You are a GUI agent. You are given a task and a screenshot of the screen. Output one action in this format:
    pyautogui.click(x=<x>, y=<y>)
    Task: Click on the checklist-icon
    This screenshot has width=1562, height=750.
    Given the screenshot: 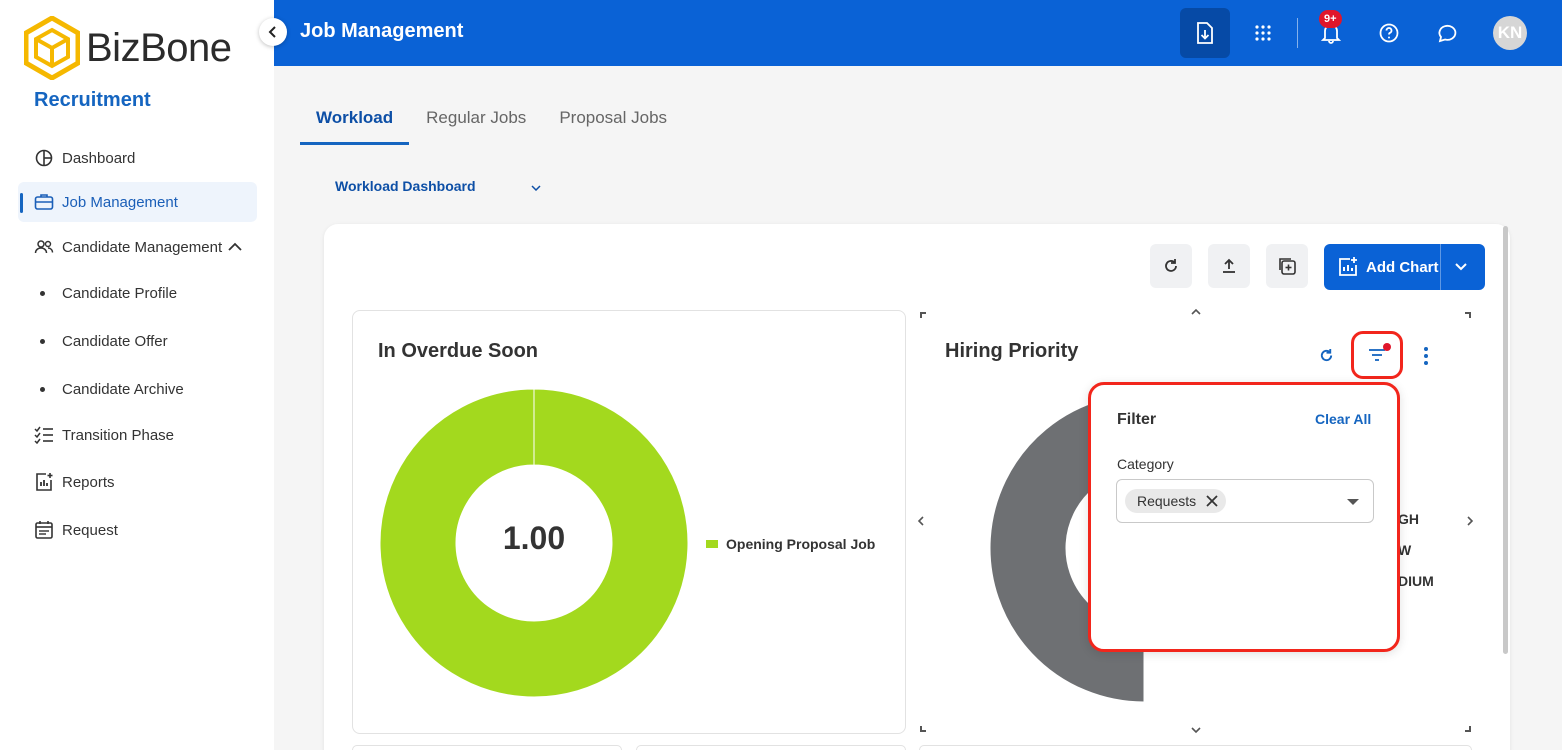 What is the action you would take?
    pyautogui.click(x=44, y=435)
    